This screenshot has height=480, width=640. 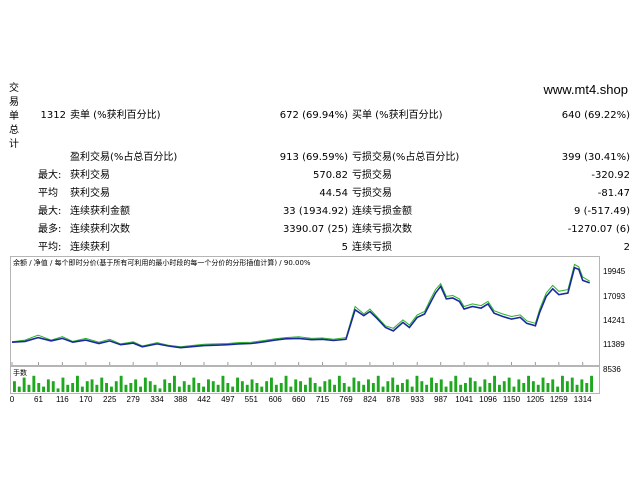 What do you see at coordinates (333, 193) in the screenshot?
I see `row-average-left-value: 44.54` at bounding box center [333, 193].